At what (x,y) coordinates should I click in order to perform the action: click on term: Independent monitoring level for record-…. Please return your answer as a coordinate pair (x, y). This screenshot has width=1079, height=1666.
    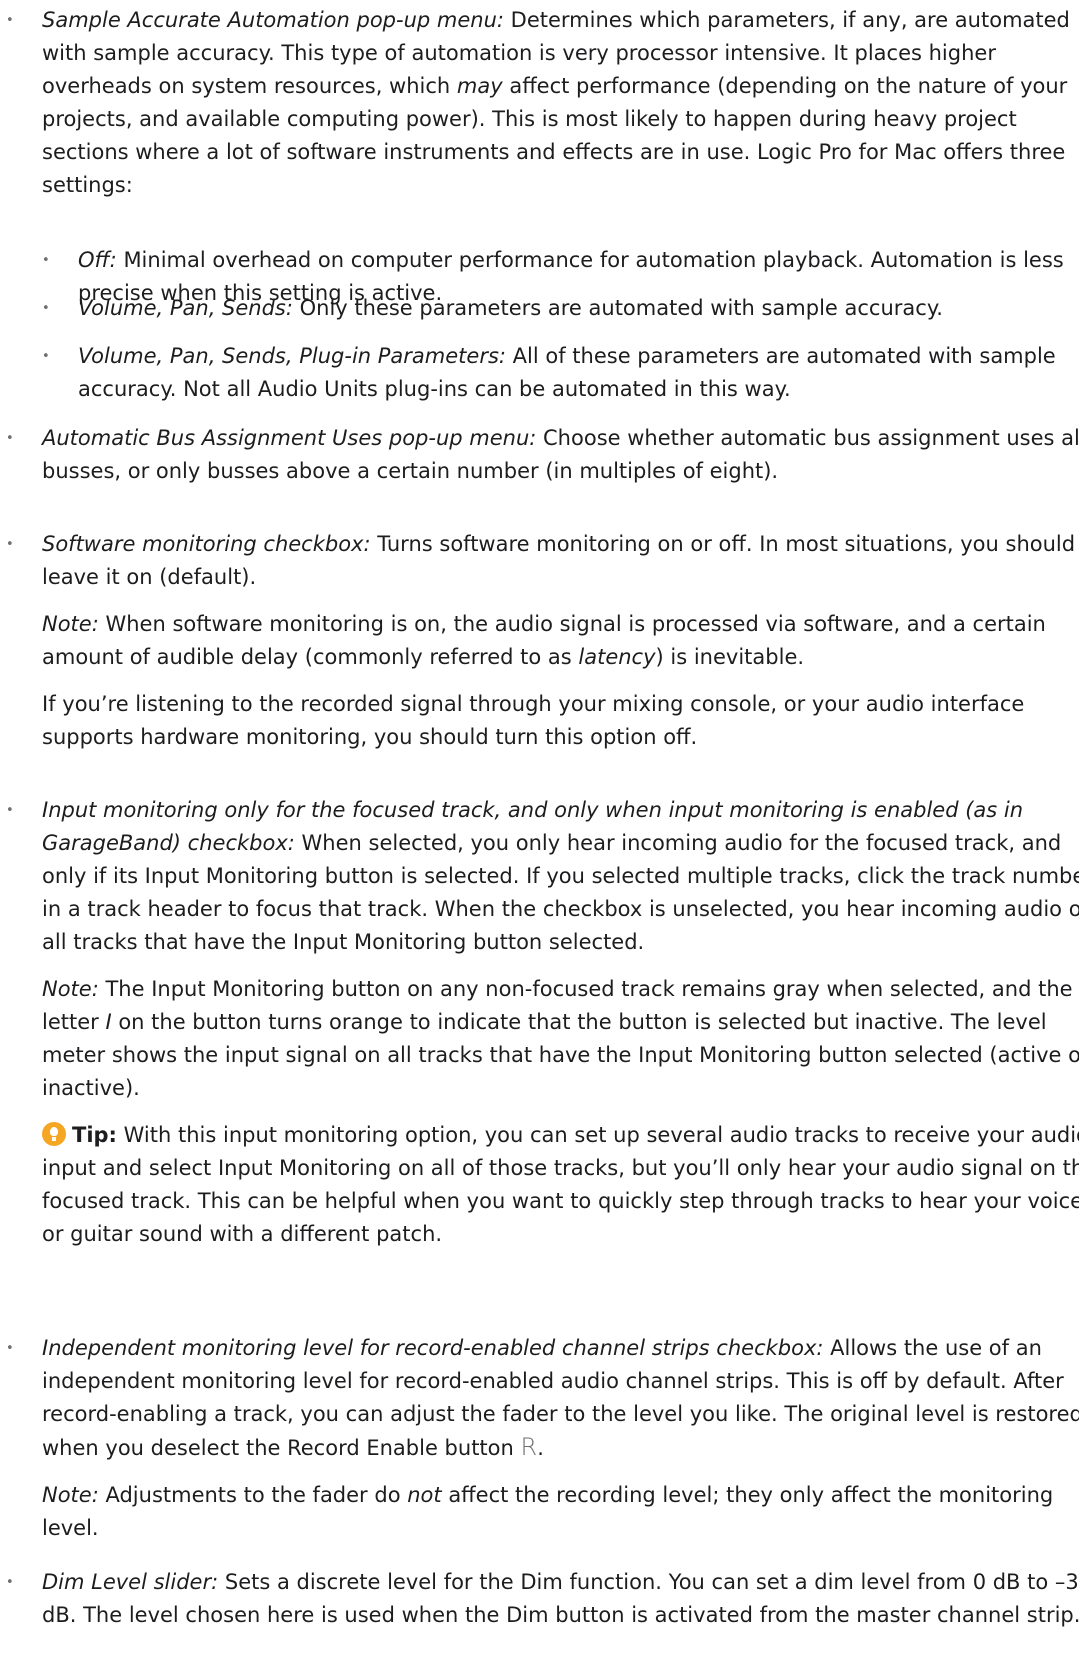
    Looking at the image, I should click on (433, 1348).